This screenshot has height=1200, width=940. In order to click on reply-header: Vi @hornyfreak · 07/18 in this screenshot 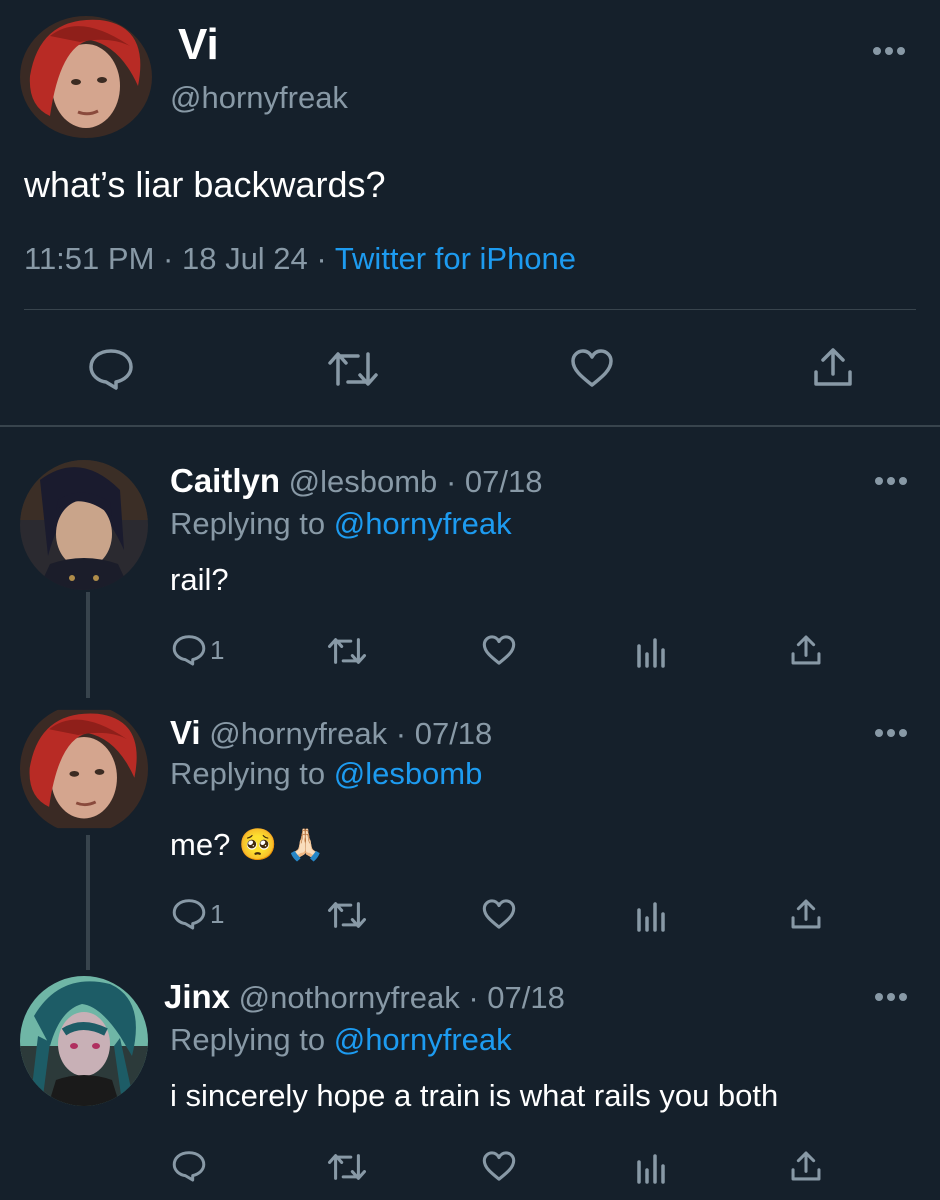, I will do `click(331, 733)`.